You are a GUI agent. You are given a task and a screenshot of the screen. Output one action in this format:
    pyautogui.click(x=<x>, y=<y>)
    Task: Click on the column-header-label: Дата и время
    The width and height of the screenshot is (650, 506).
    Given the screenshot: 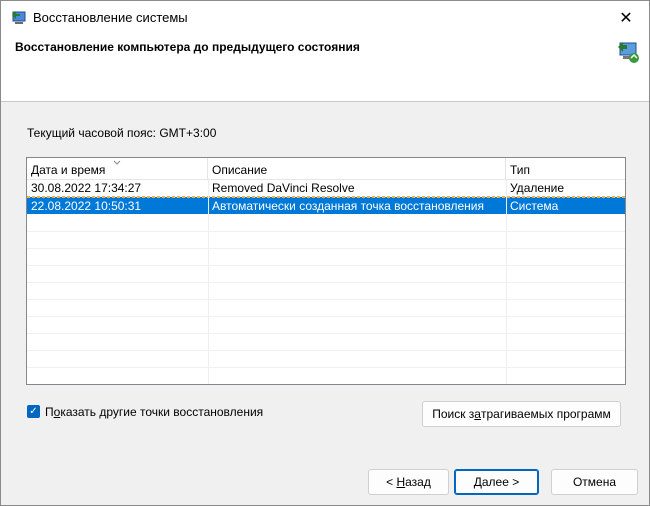 What is the action you would take?
    pyautogui.click(x=68, y=170)
    